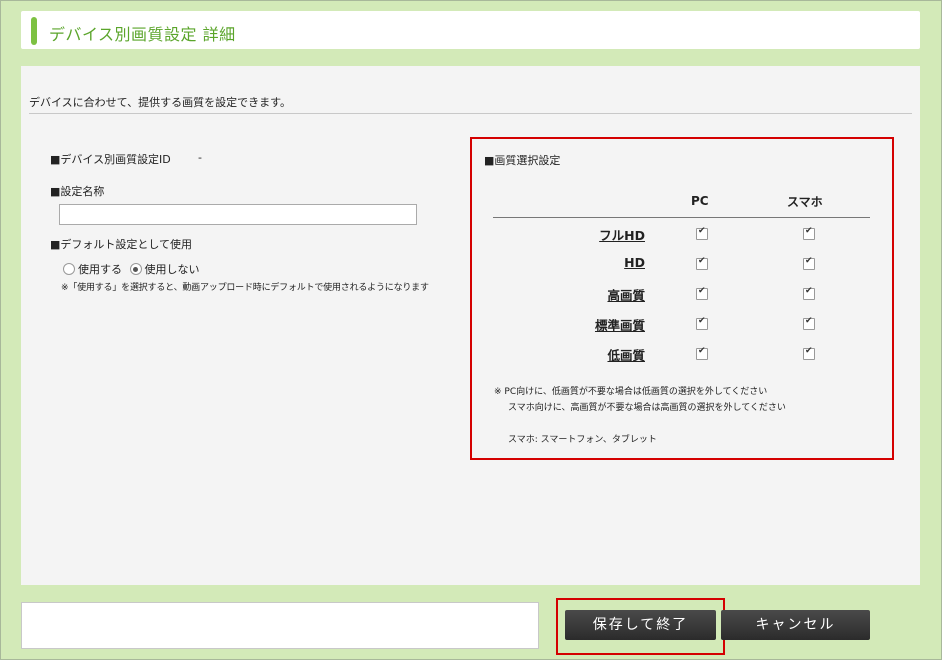 Image resolution: width=942 pixels, height=660 pixels. I want to click on radio-use-label: 使用する, so click(100, 269).